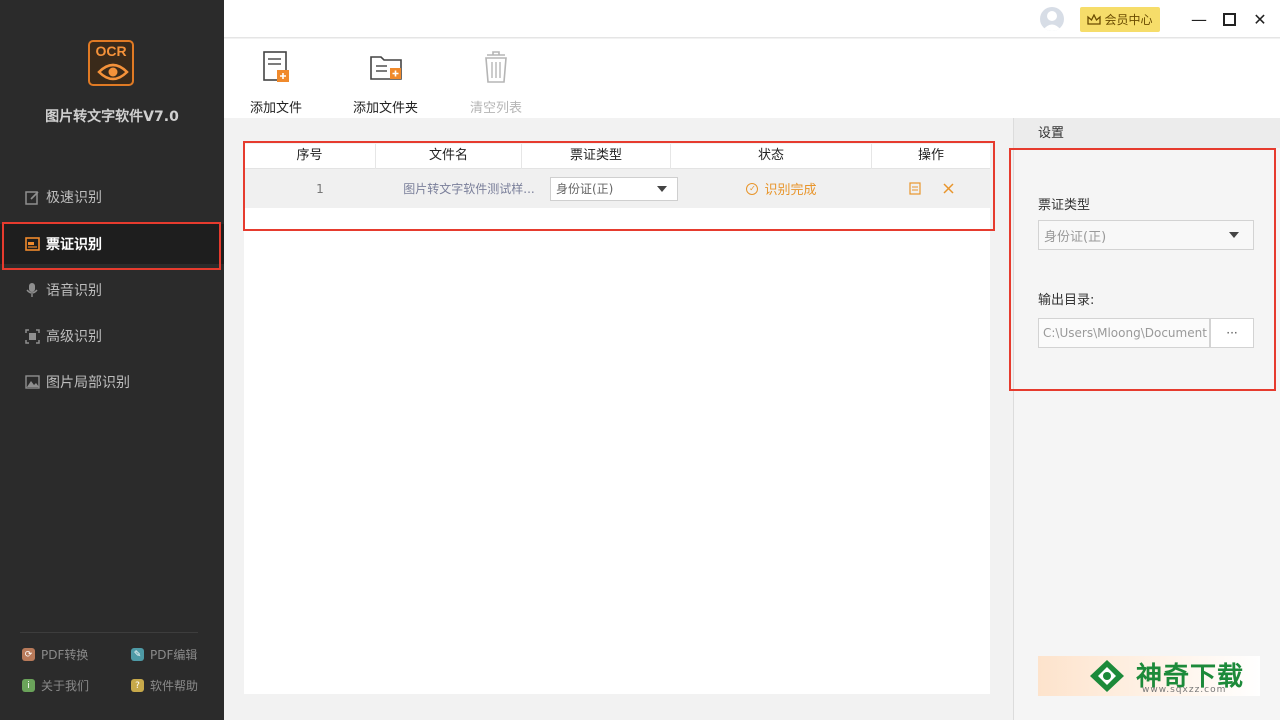  What do you see at coordinates (496, 108) in the screenshot?
I see `clear-list-label: 清空列表` at bounding box center [496, 108].